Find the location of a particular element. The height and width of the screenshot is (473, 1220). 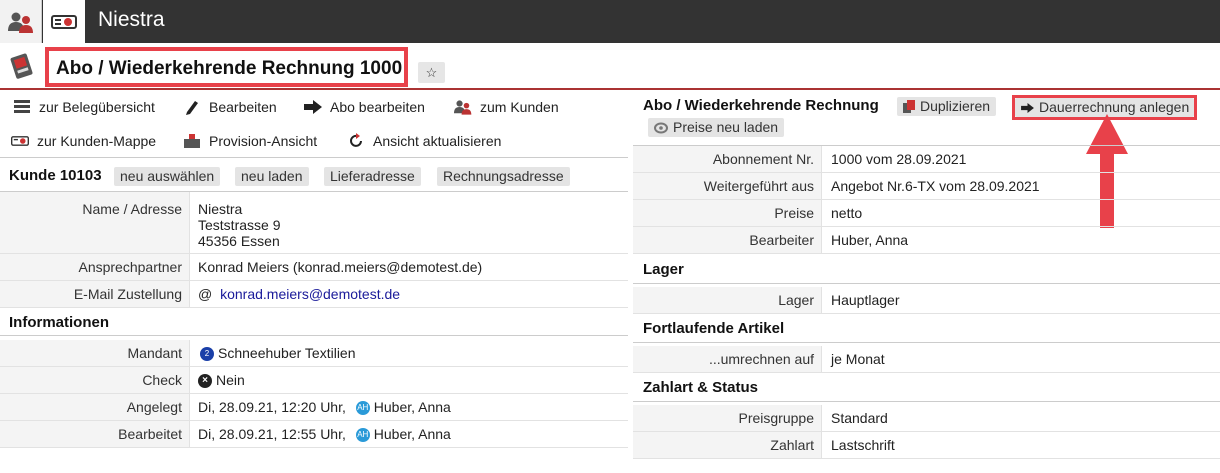

billing-address-button: Rechnungsadresse is located at coordinates (503, 176).